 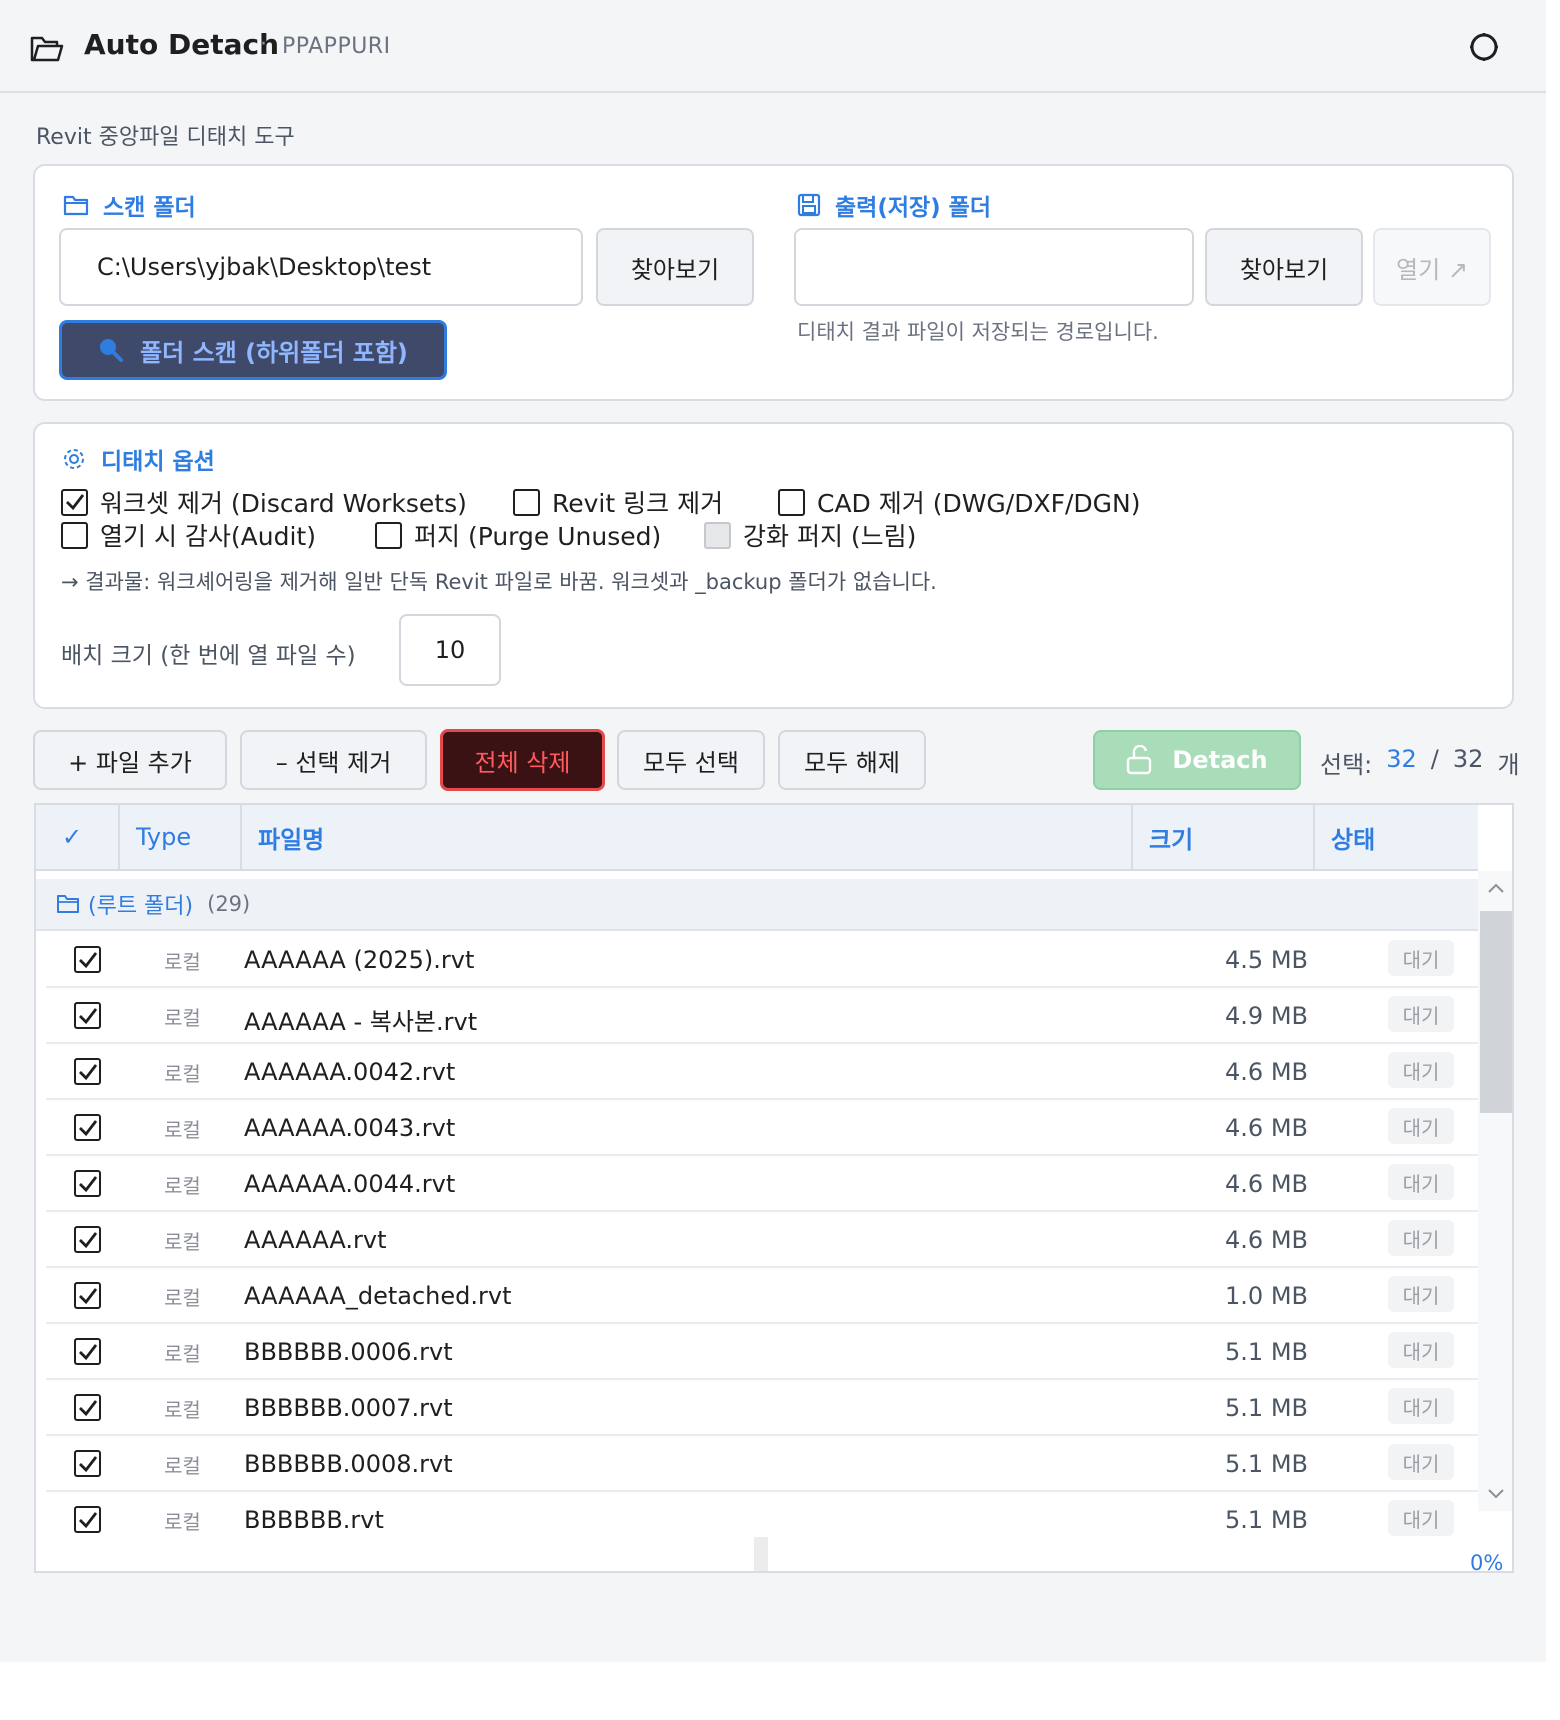 What do you see at coordinates (757, 905) in the screenshot?
I see `group-row-root: (루트 폴더) (29)` at bounding box center [757, 905].